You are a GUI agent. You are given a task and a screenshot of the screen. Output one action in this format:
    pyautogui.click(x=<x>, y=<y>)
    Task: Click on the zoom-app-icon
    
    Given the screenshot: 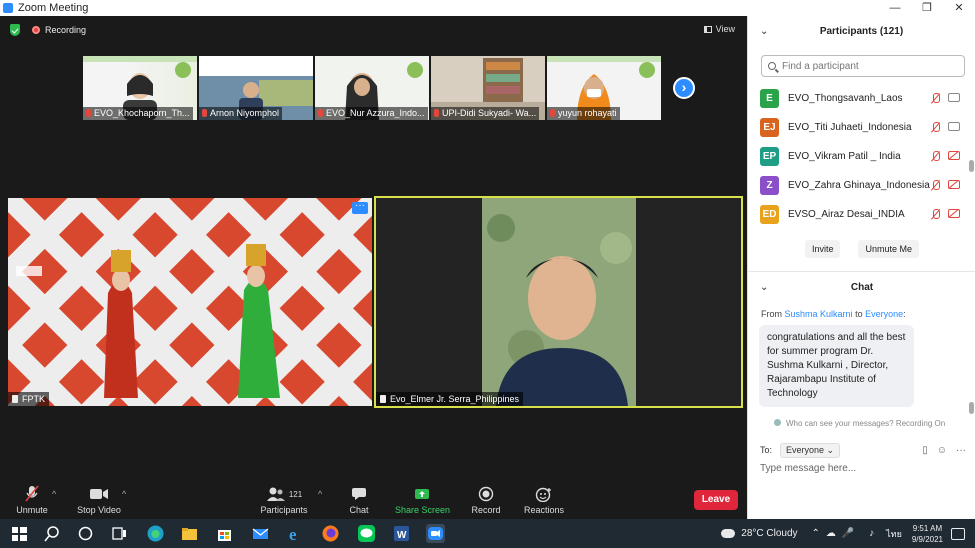 What is the action you would take?
    pyautogui.click(x=8, y=8)
    